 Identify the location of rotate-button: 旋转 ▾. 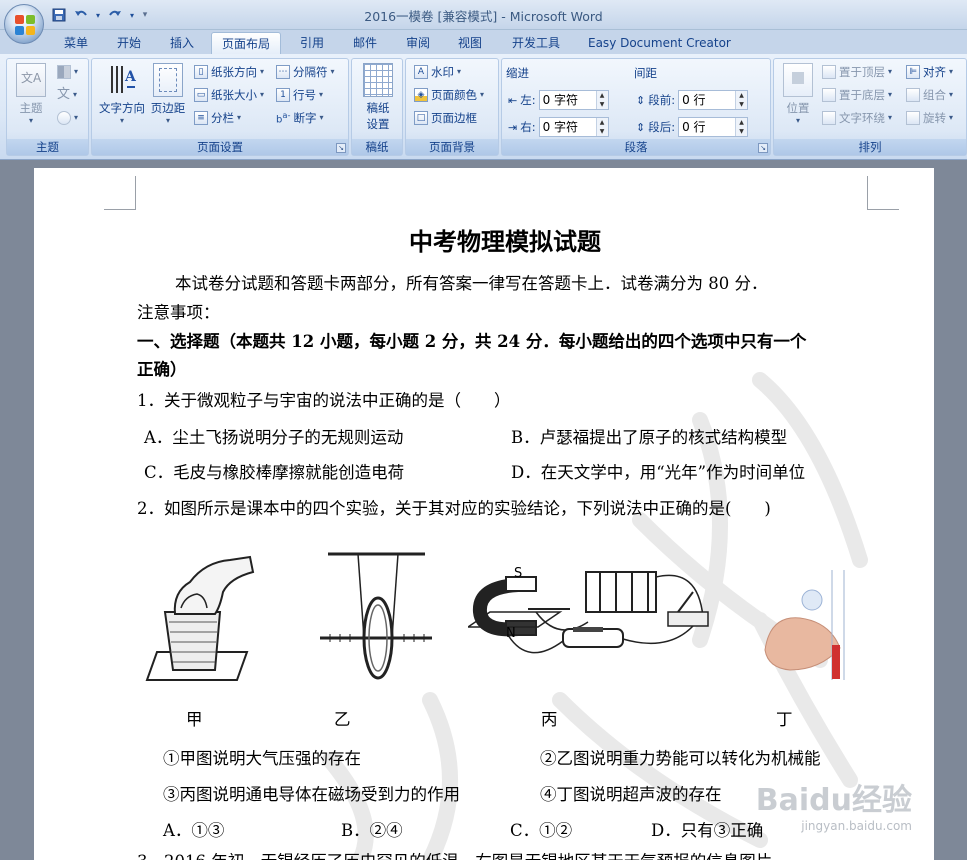
(929, 118).